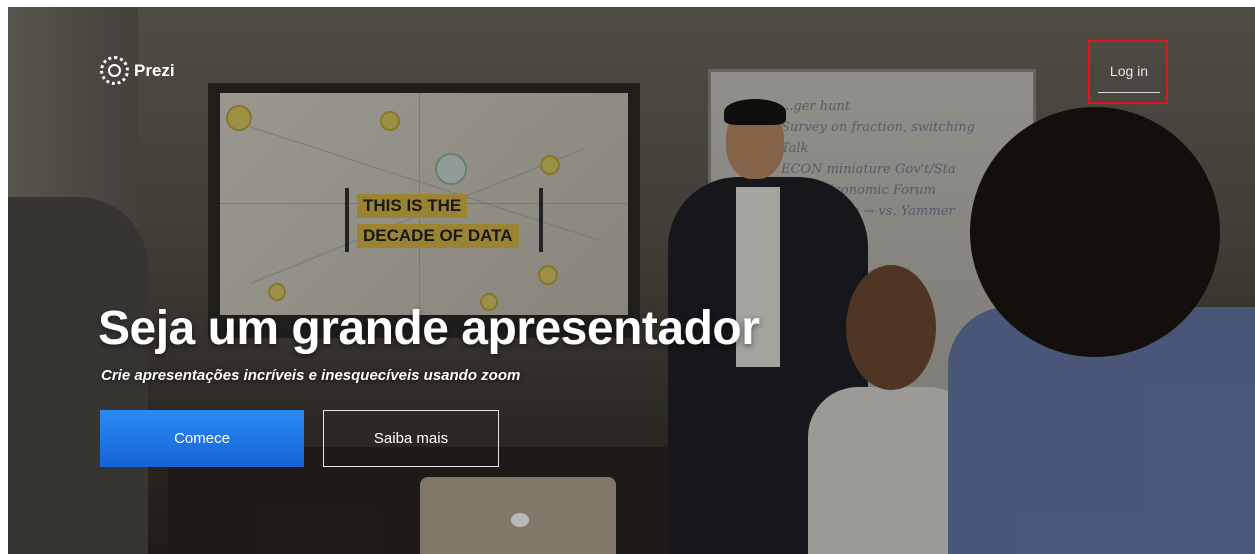  I want to click on hero-title: Seja um grande apresentador, so click(429, 328).